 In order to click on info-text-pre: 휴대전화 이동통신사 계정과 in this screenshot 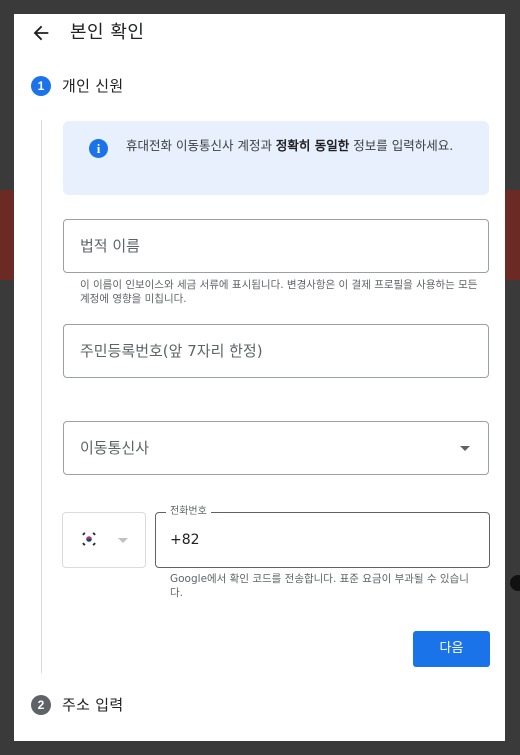, I will do `click(201, 145)`.